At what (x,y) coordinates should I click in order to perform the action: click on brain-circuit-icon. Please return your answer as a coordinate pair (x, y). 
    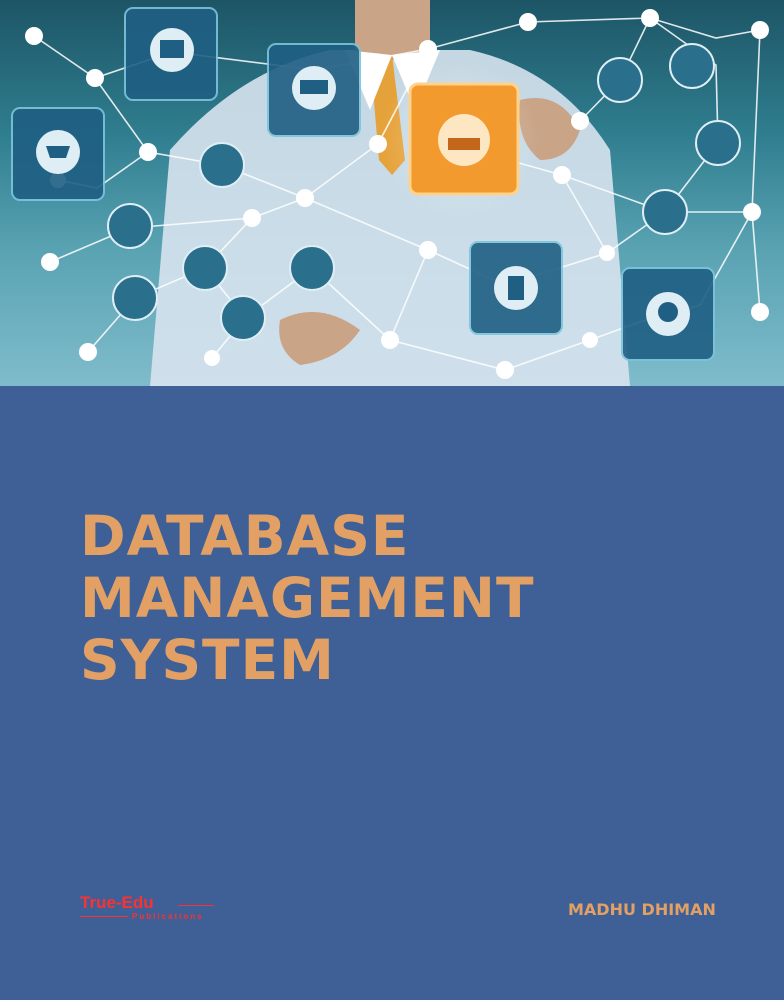
    Looking at the image, I should click on (205, 268).